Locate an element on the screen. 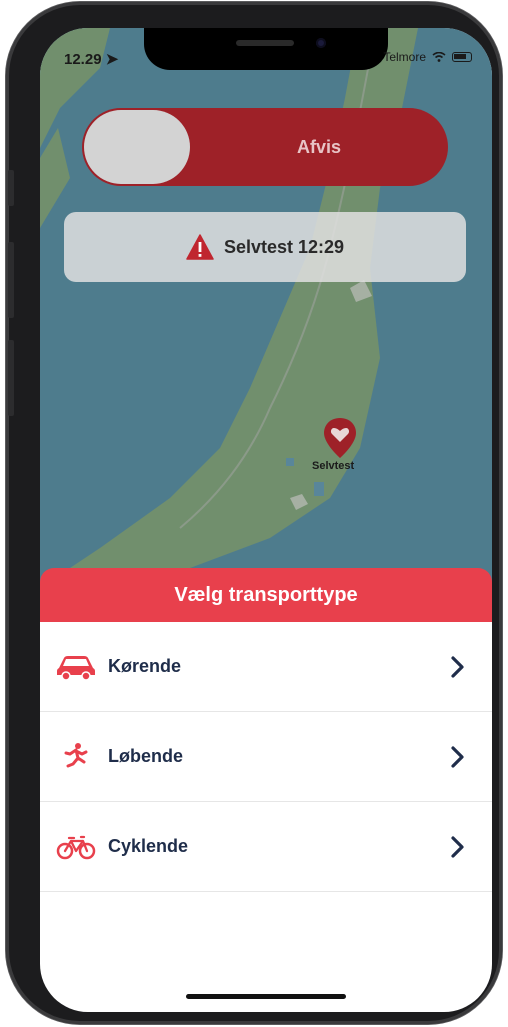 This screenshot has width=508, height=1027. option-running: Løbende is located at coordinates (266, 757).